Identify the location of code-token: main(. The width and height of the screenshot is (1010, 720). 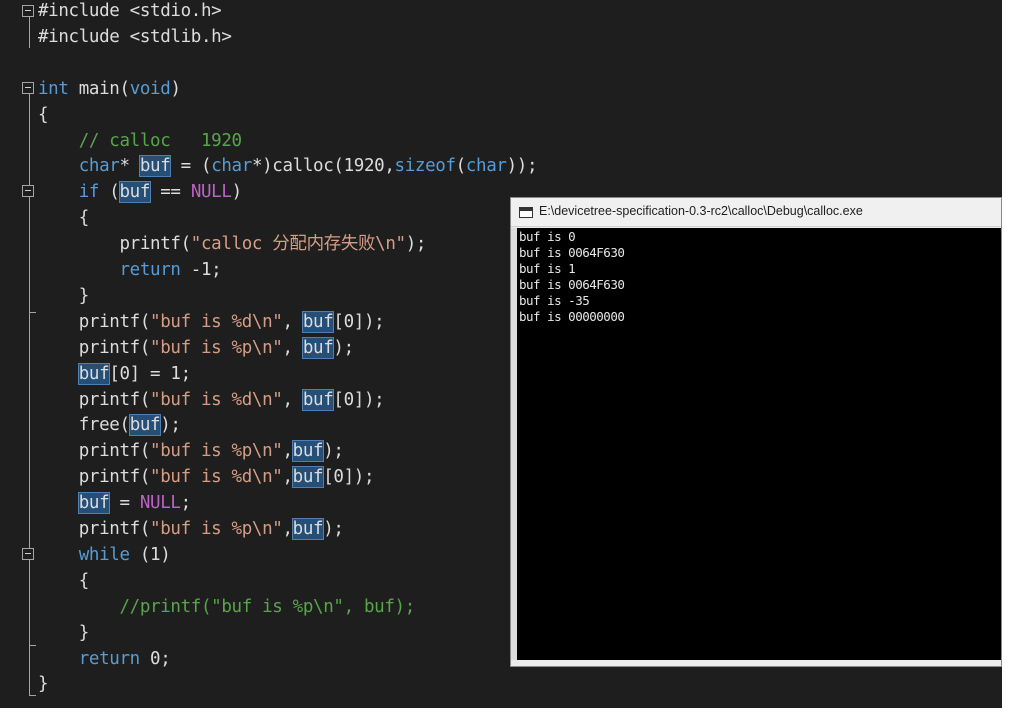
(99, 88).